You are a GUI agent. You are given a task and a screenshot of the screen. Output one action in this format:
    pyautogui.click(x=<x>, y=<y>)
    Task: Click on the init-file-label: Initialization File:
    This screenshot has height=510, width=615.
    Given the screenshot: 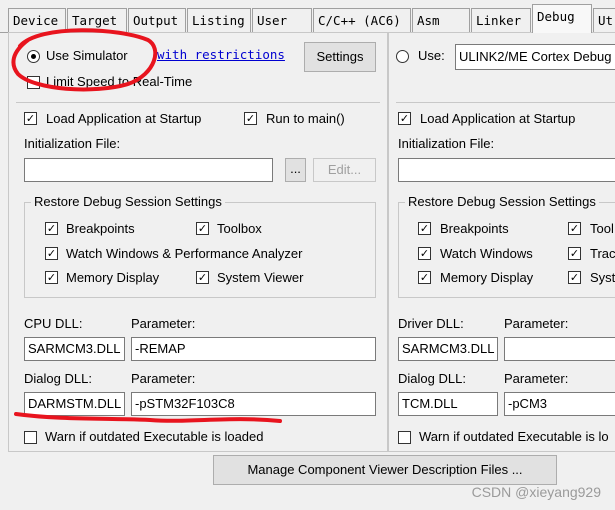 What is the action you would take?
    pyautogui.click(x=72, y=143)
    